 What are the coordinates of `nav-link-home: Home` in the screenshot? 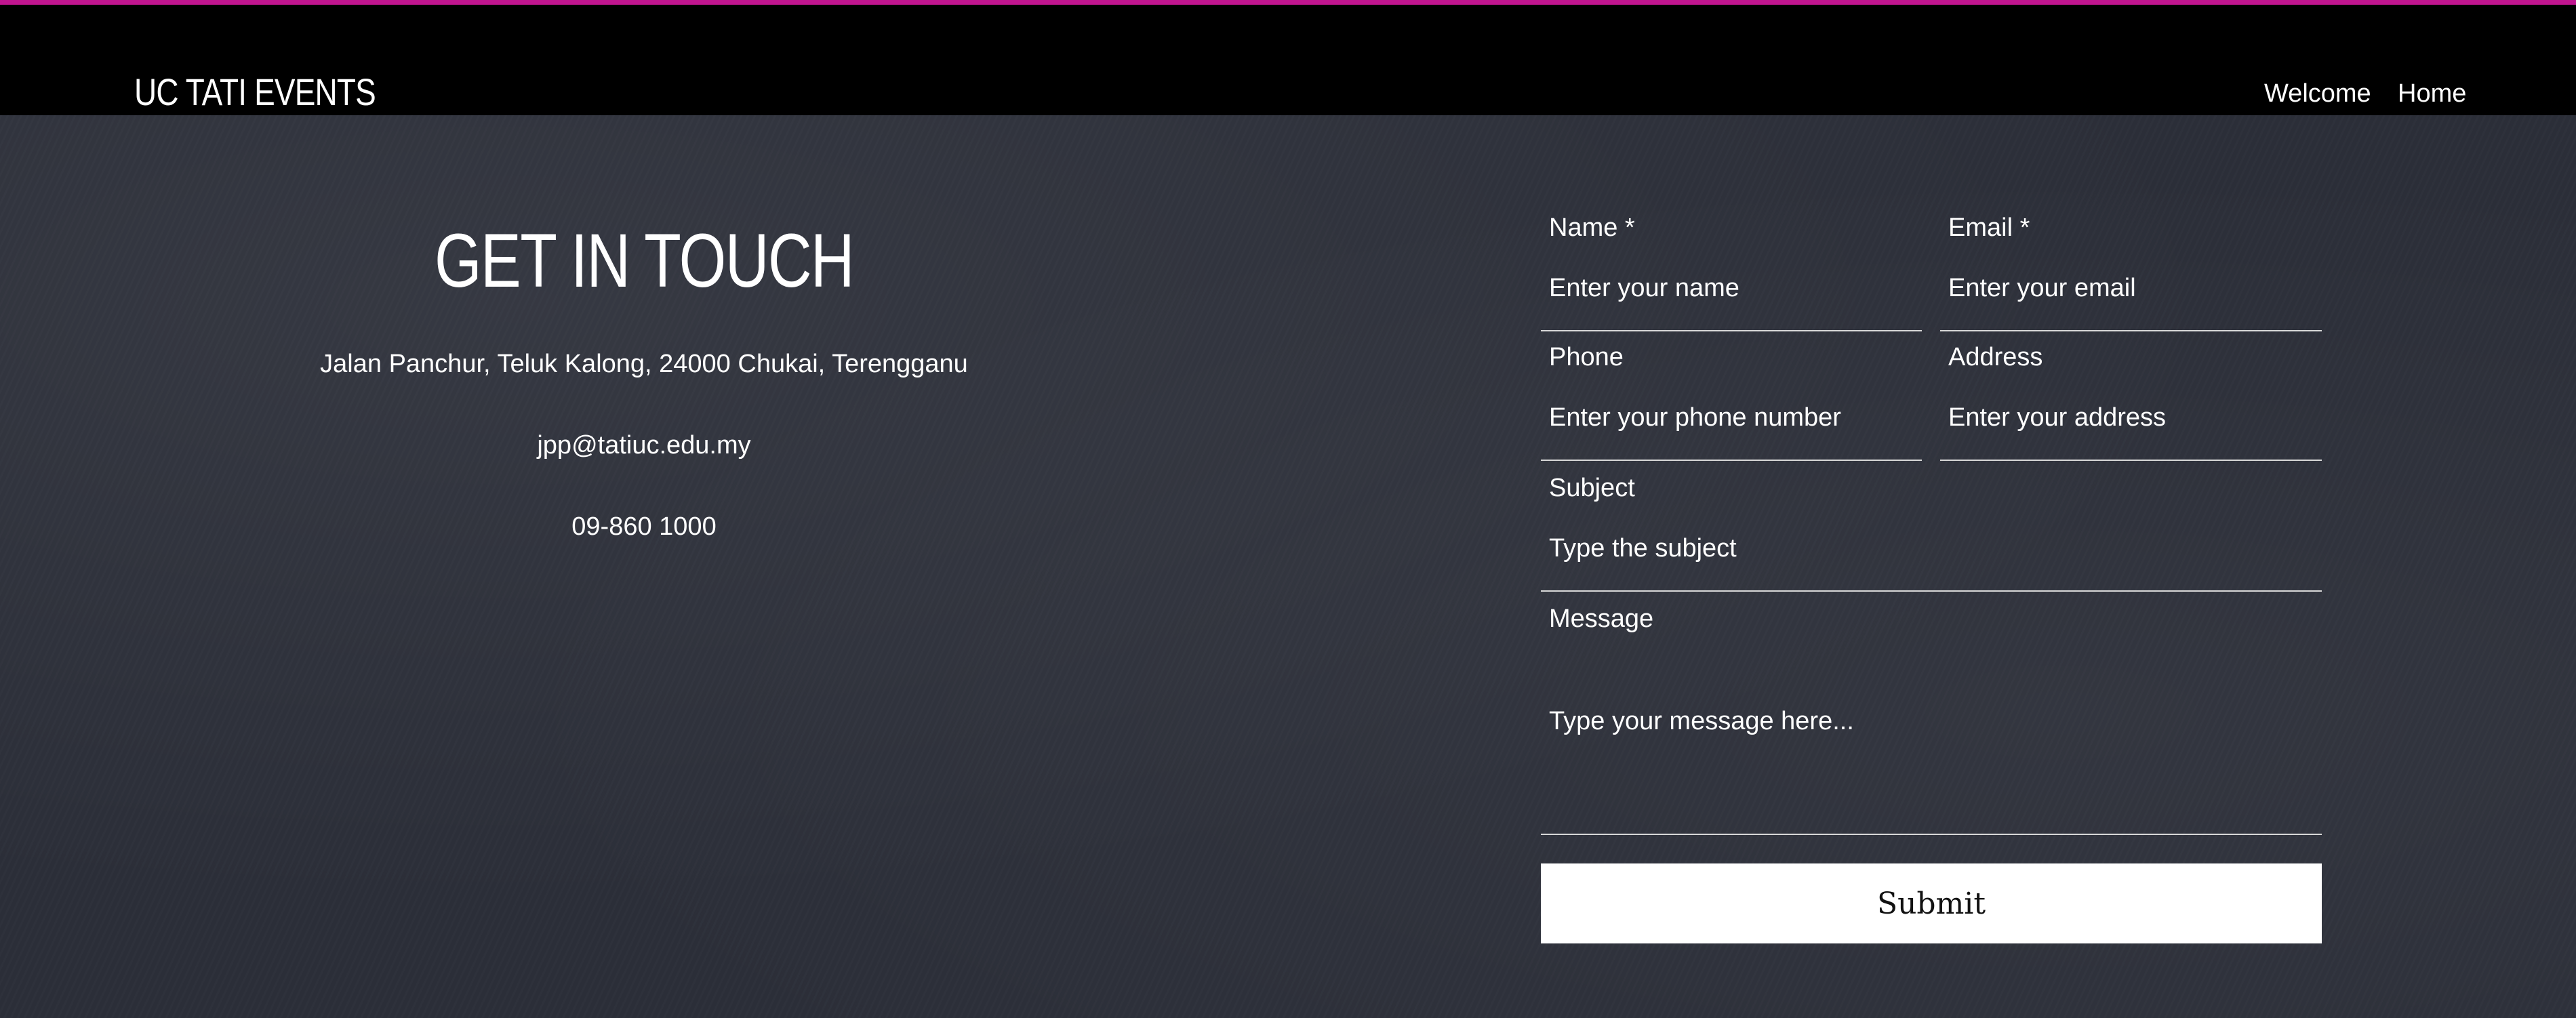 It's located at (2432, 93).